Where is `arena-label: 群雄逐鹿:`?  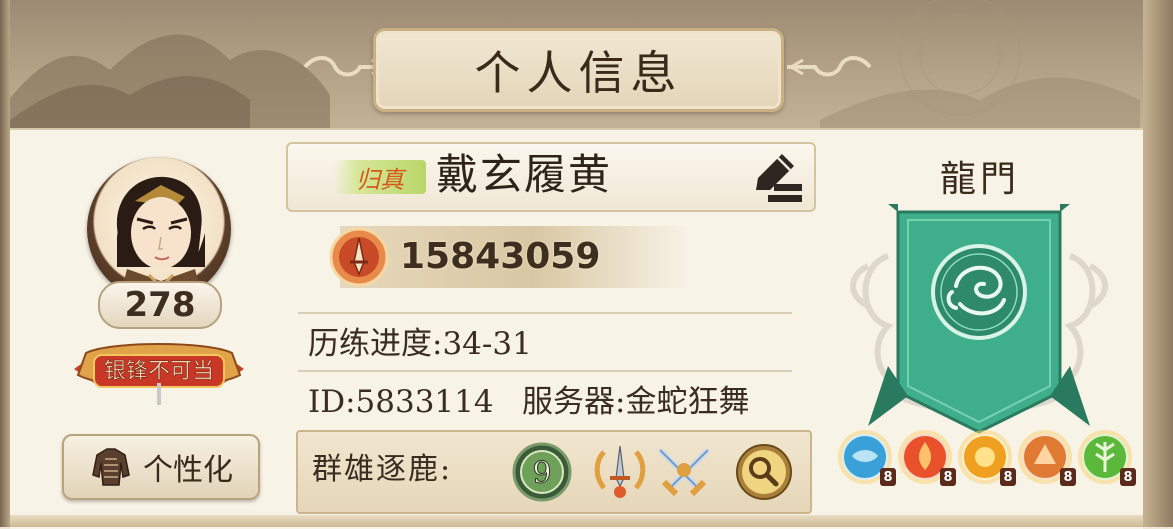
arena-label: 群雄逐鹿: is located at coordinates (382, 469).